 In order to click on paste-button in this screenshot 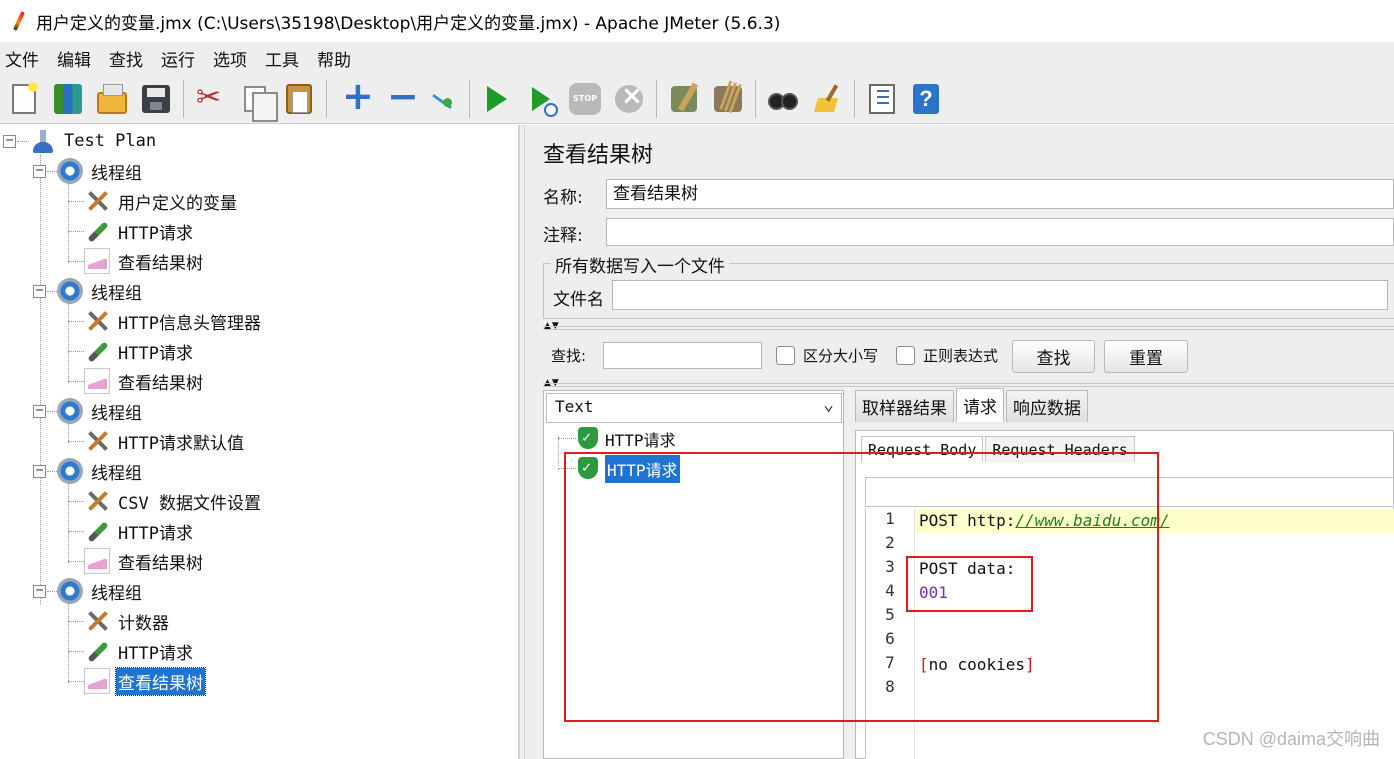, I will do `click(299, 99)`.